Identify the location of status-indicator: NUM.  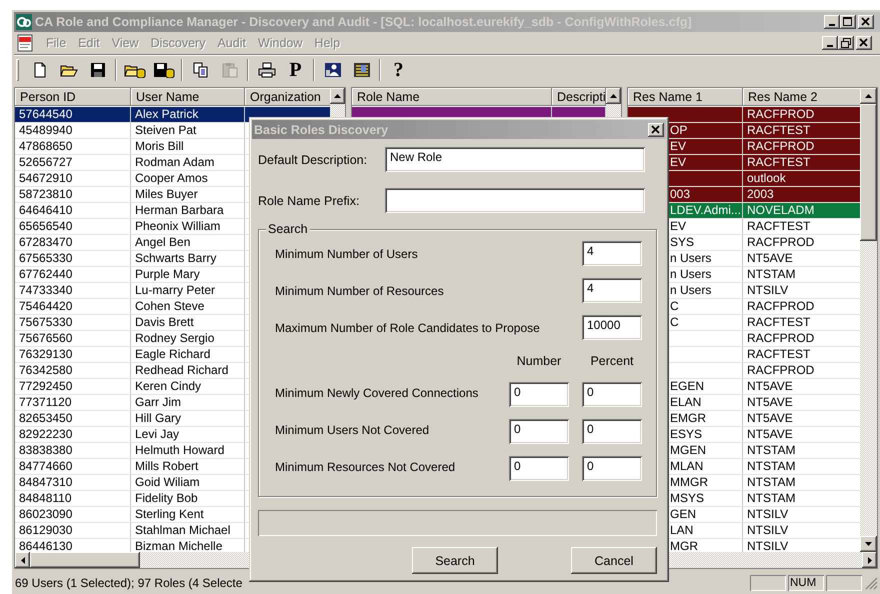
(806, 583).